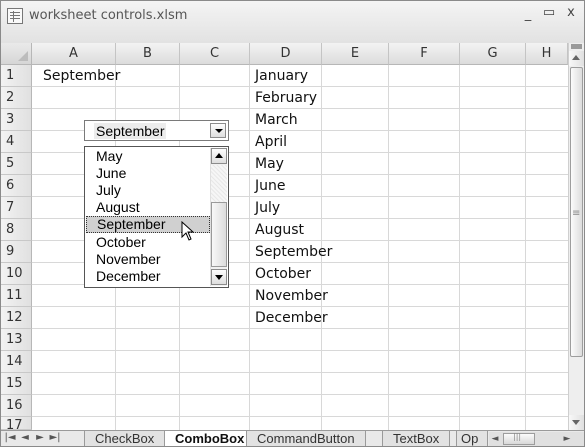  What do you see at coordinates (16, 384) in the screenshot?
I see `row-header-15: 15` at bounding box center [16, 384].